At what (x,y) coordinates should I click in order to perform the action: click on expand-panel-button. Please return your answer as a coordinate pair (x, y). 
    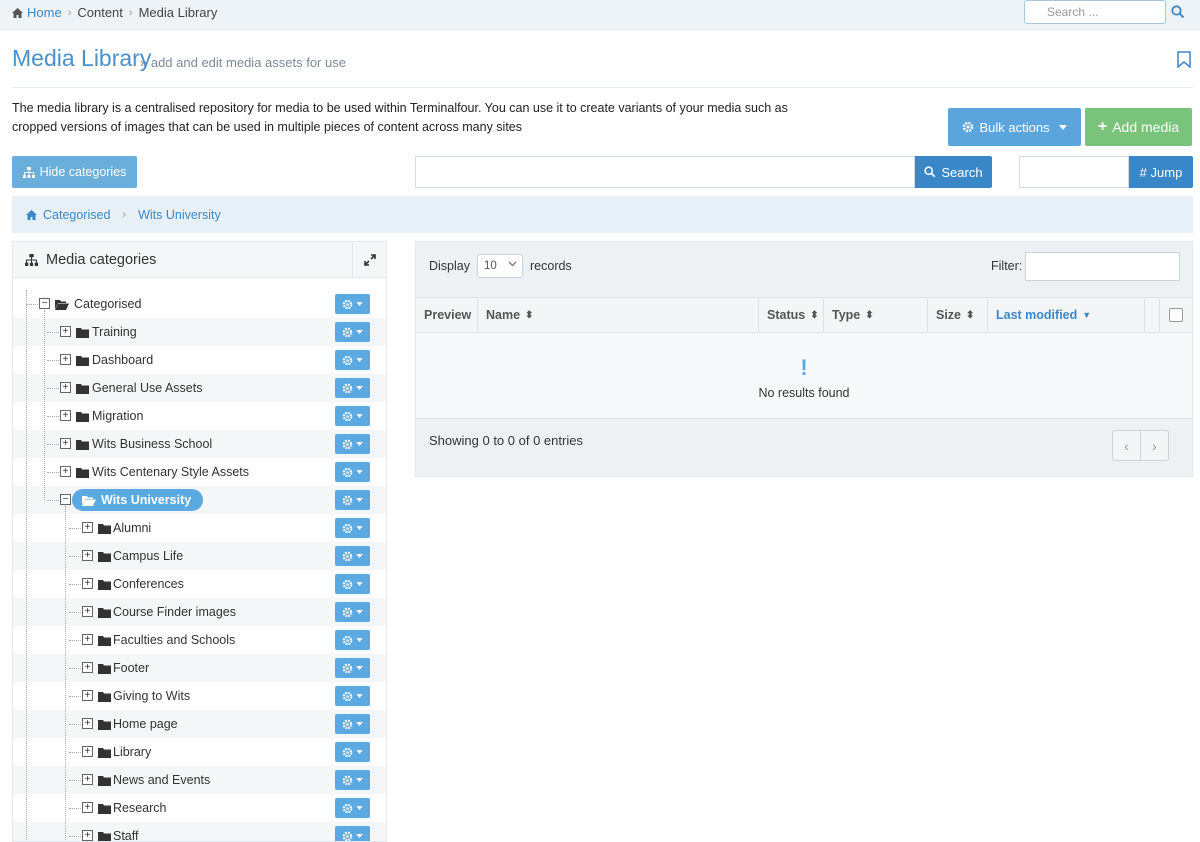
    Looking at the image, I should click on (369, 260).